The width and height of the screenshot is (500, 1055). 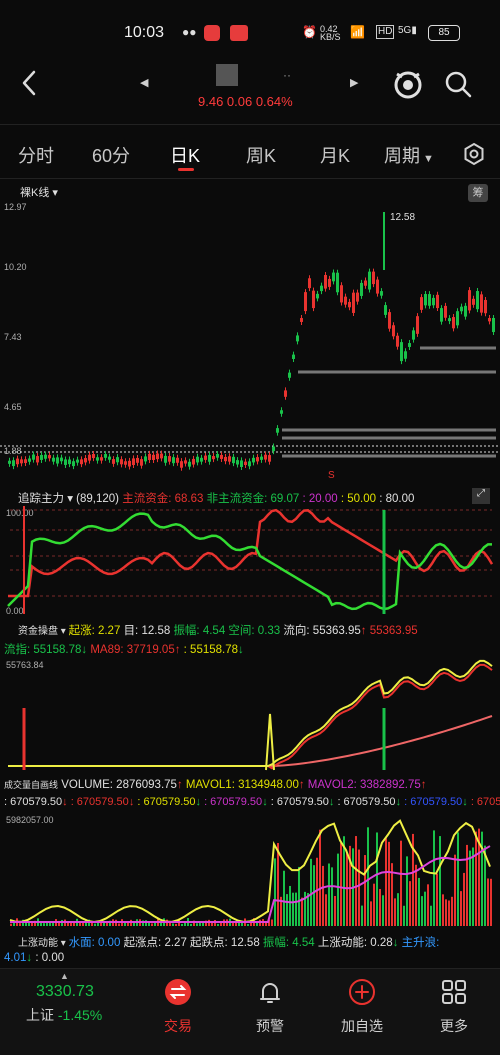 What do you see at coordinates (35, 193) in the screenshot?
I see `kline-mode-text: 裸K线` at bounding box center [35, 193].